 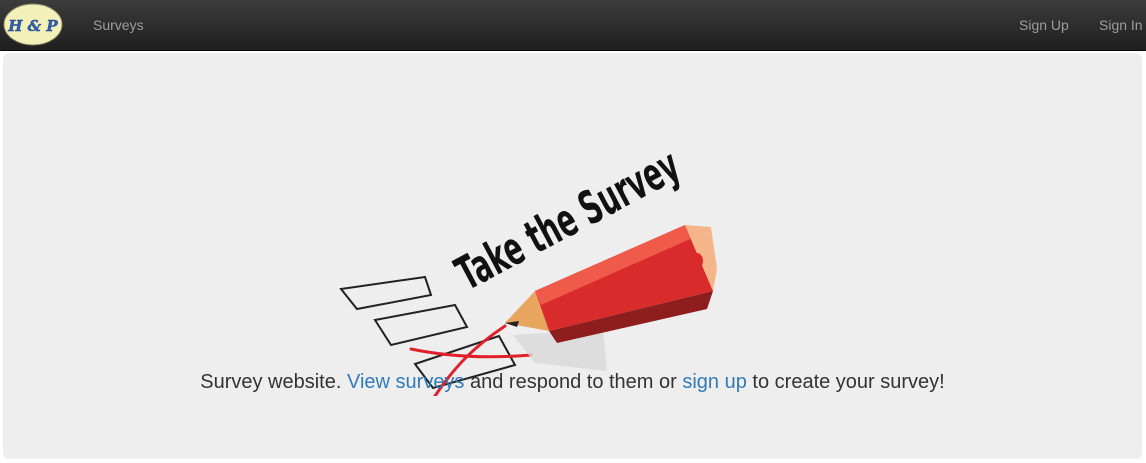 I want to click on nav-sign-in-link: Sign In, so click(x=1121, y=25).